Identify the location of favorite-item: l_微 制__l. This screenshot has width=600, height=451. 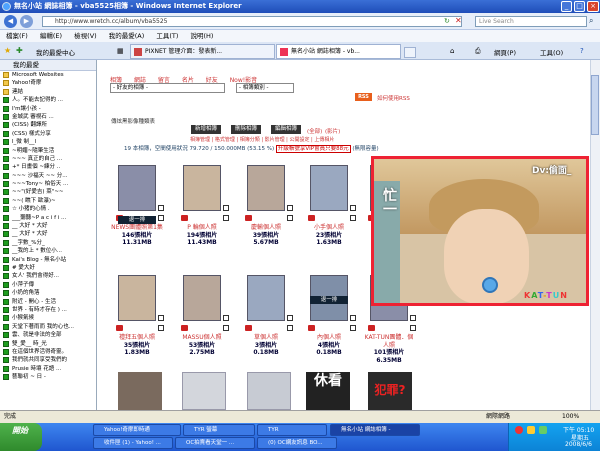
(48, 142).